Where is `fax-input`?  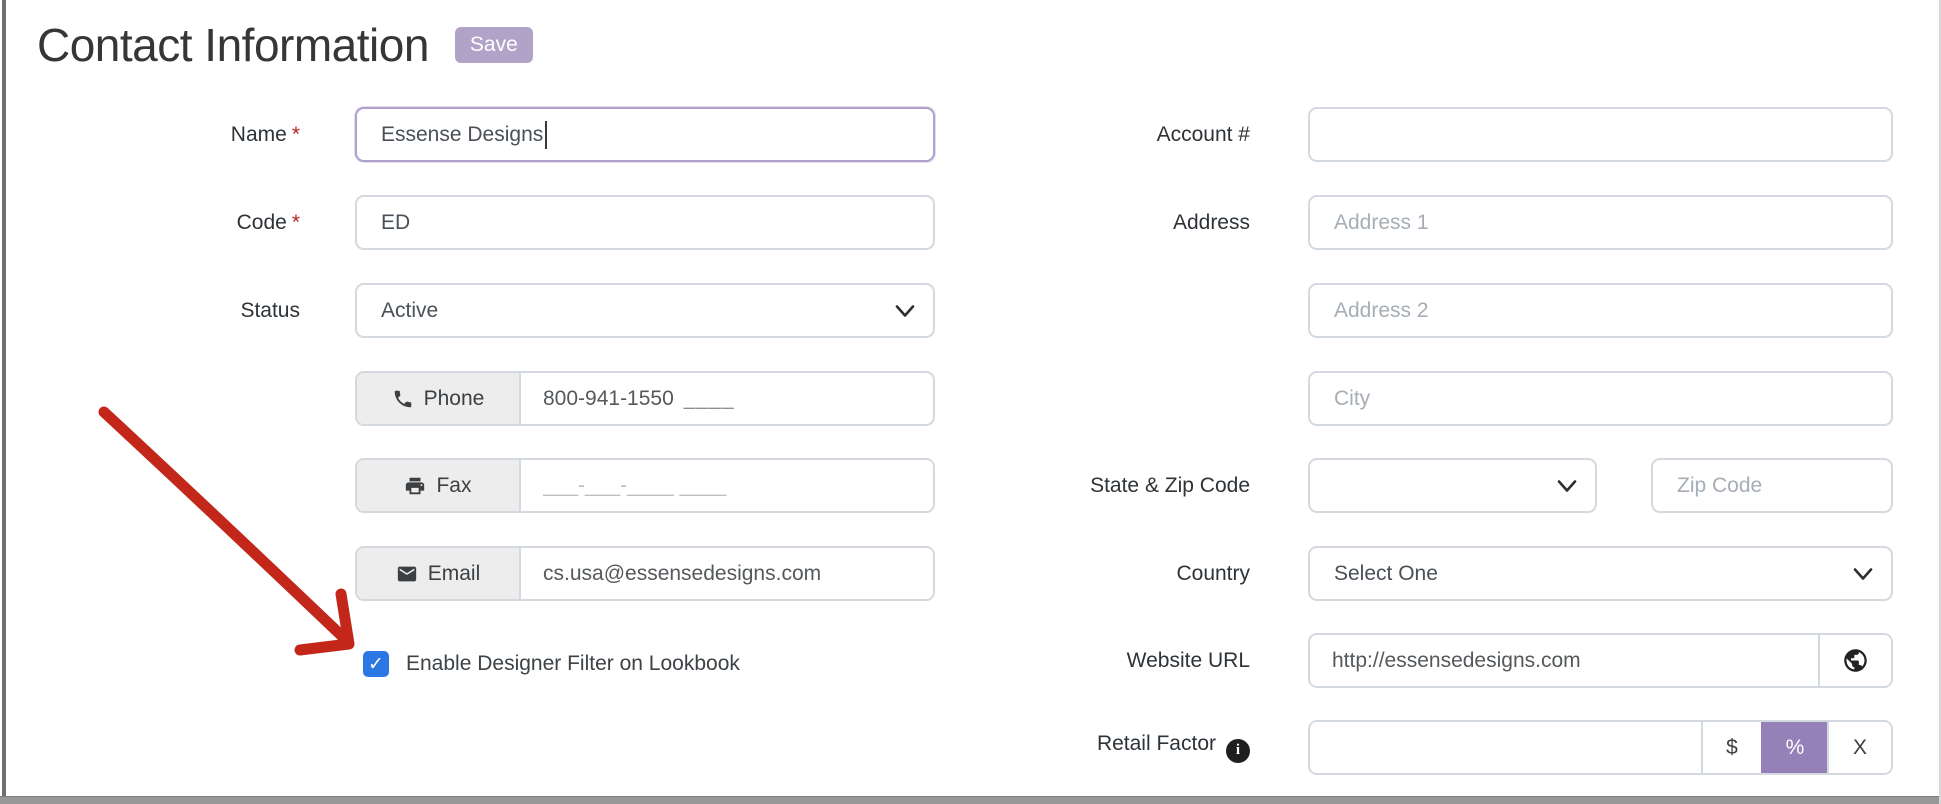 fax-input is located at coordinates (727, 485).